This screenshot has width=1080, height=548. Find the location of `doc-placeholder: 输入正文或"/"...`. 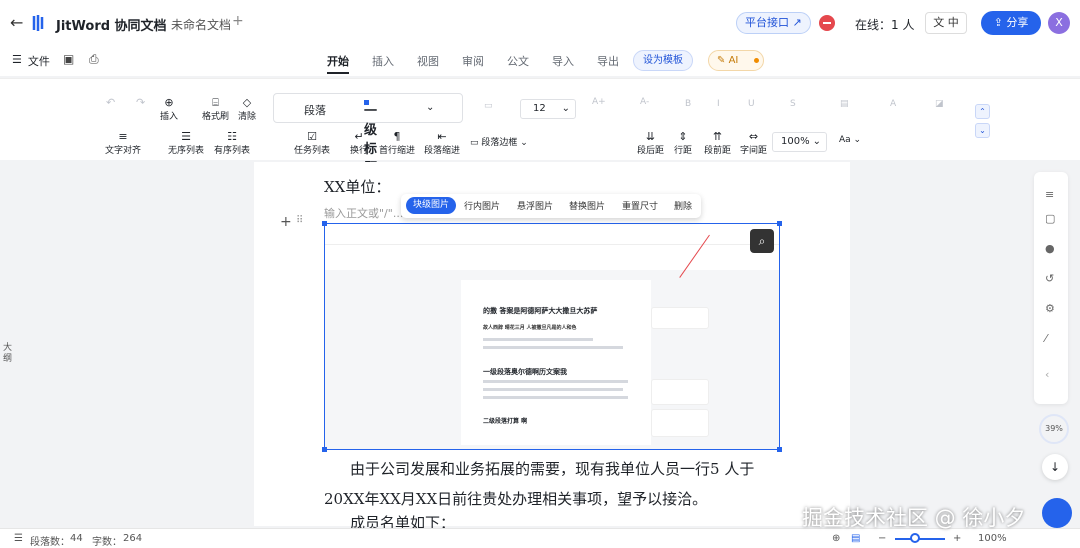

doc-placeholder: 输入正文或"/"... is located at coordinates (363, 213).